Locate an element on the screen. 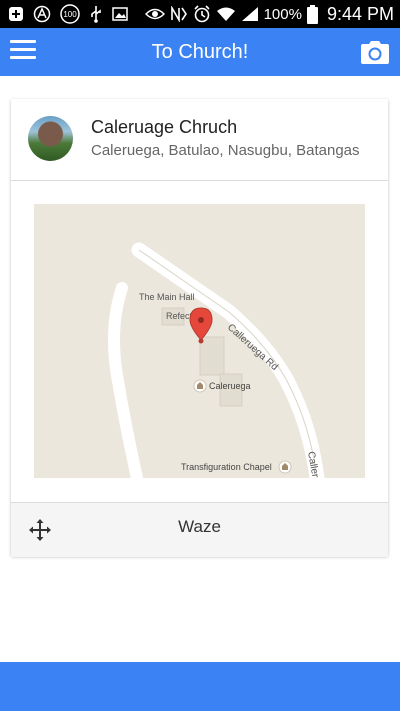  battery-icon is located at coordinates (312, 14).